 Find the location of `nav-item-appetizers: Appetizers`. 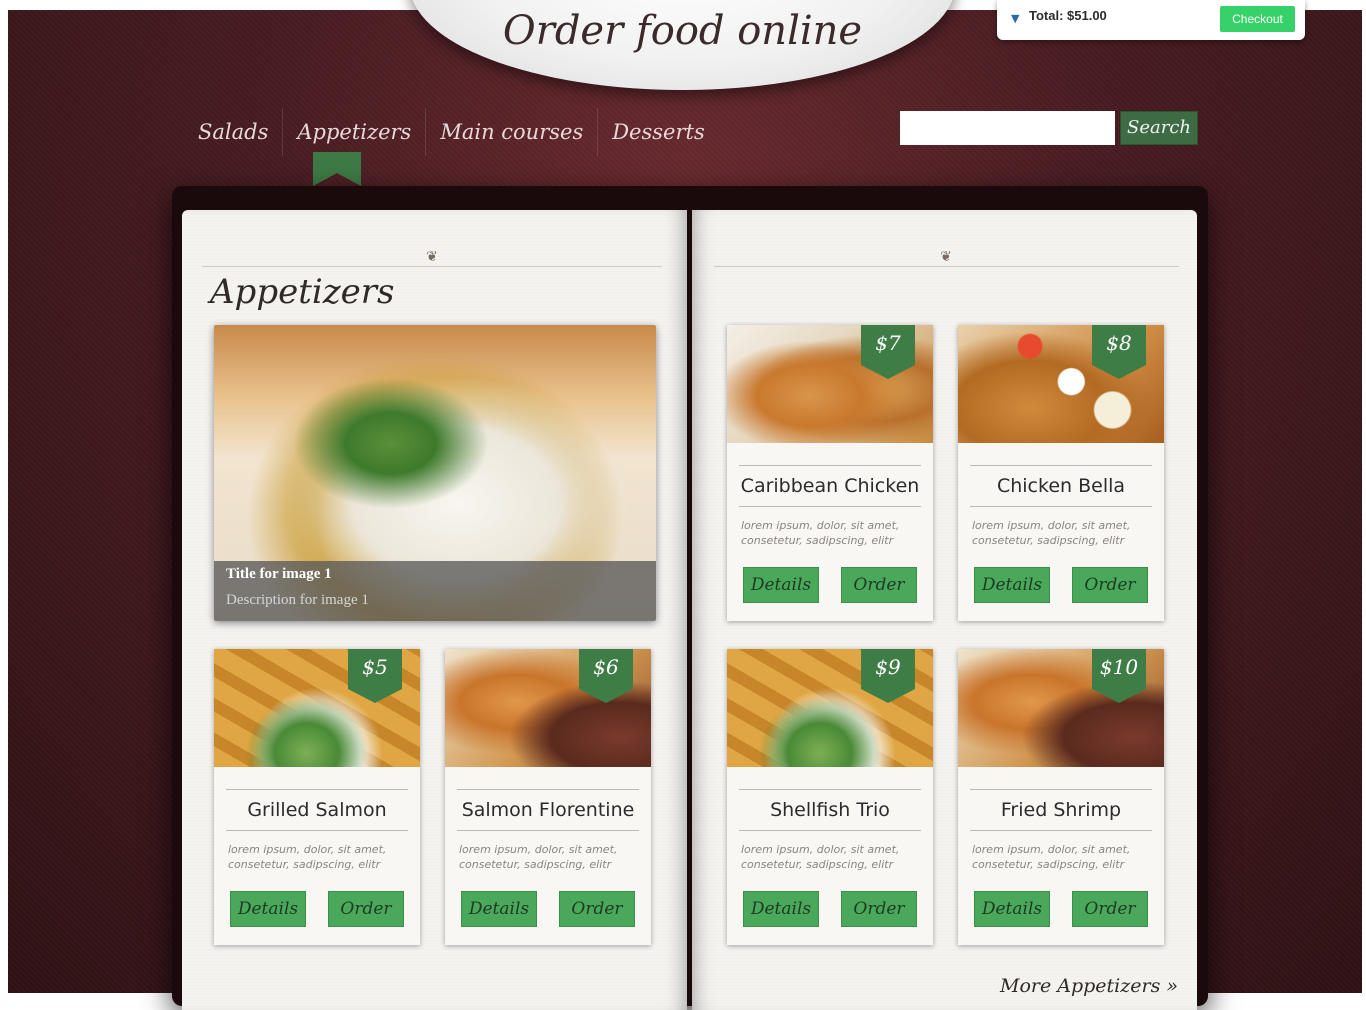

nav-item-appetizers: Appetizers is located at coordinates (355, 132).